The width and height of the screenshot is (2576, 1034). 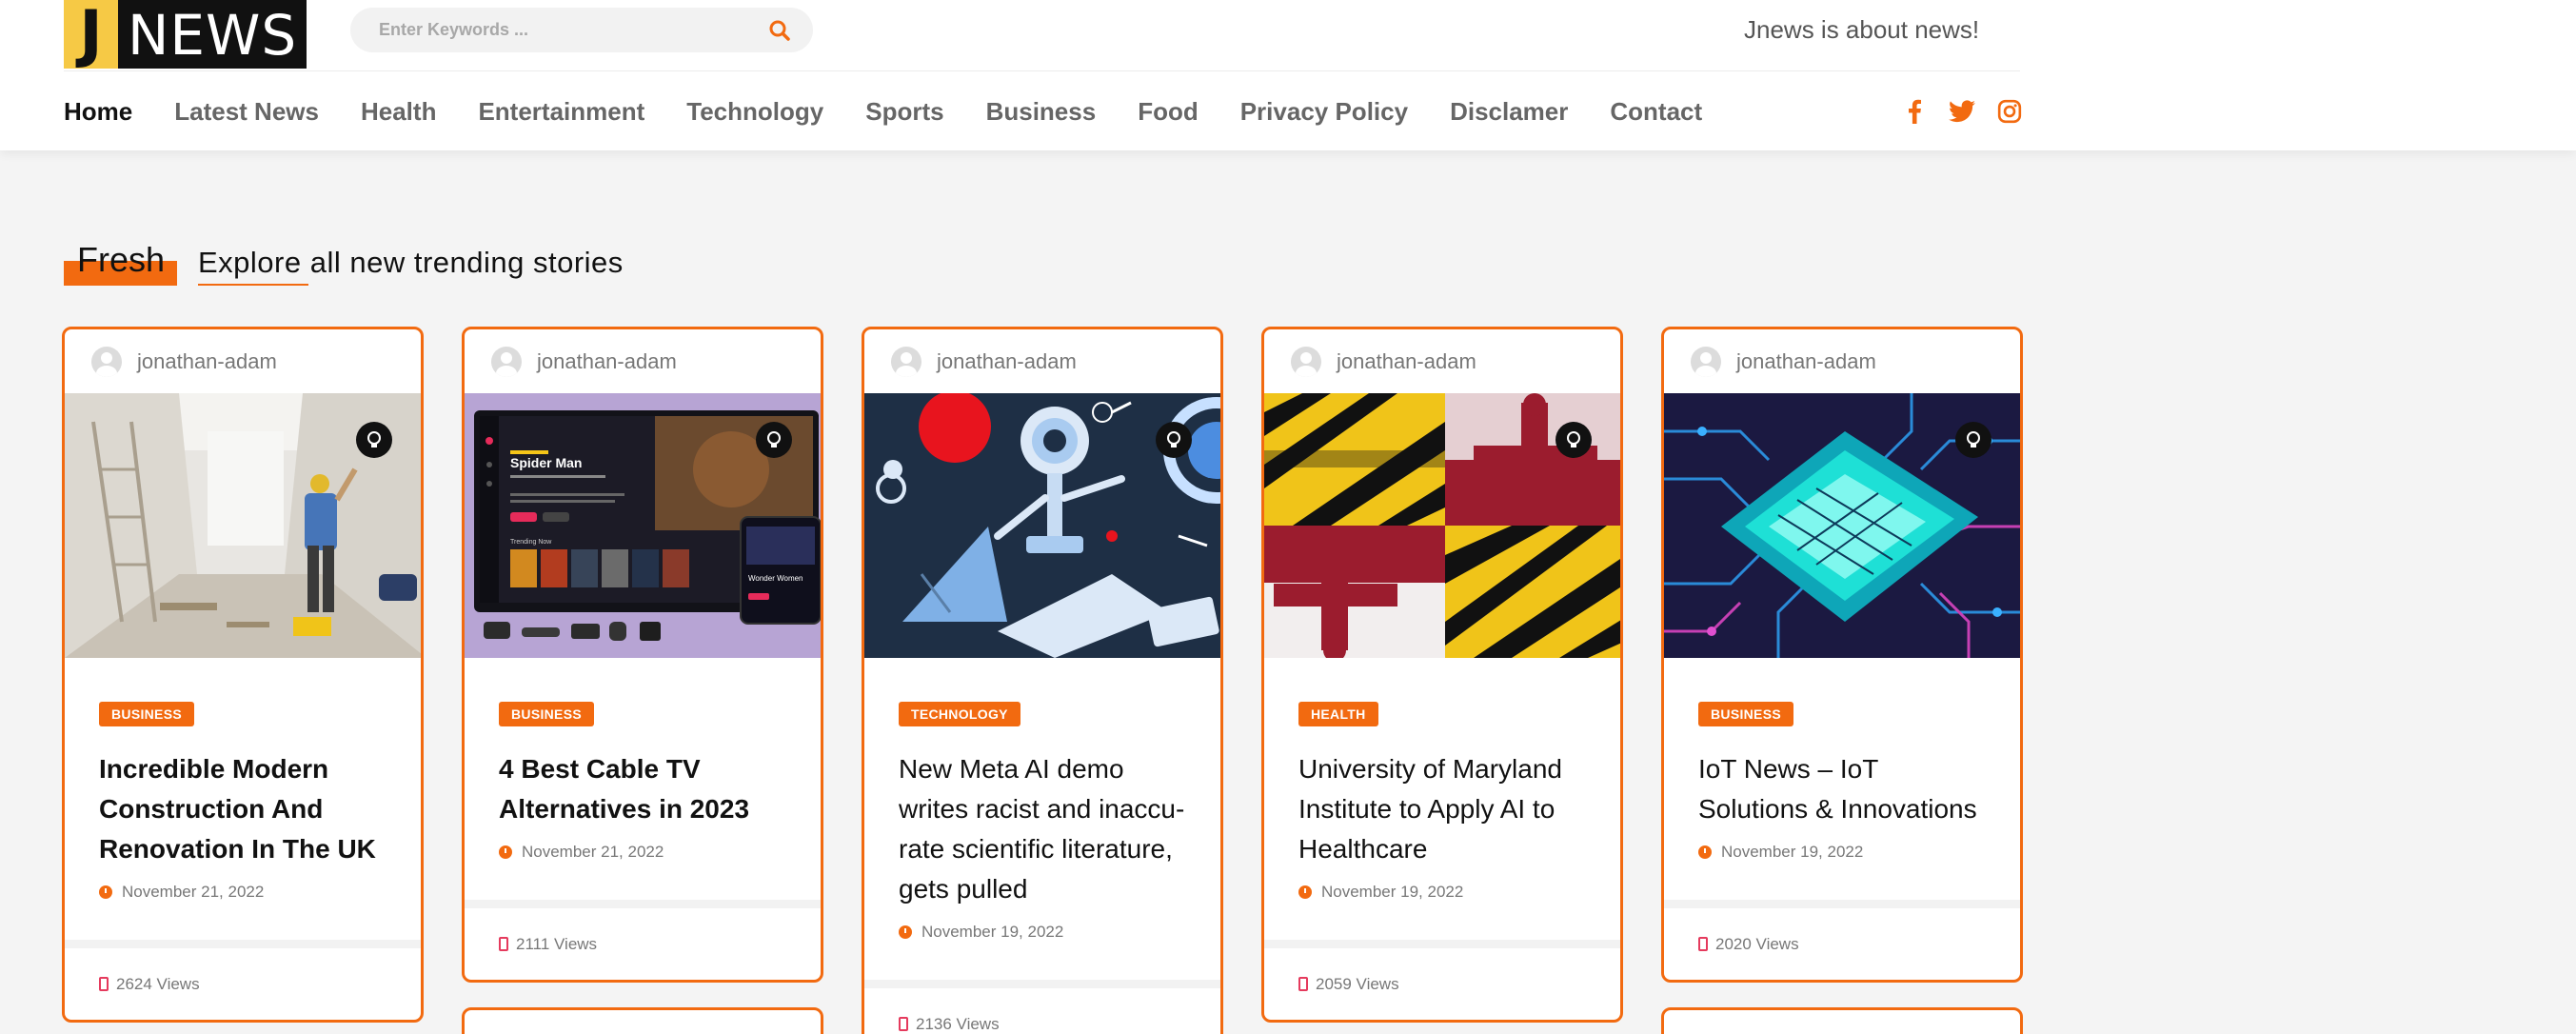 I want to click on nav-item-food: Food, so click(x=1168, y=112).